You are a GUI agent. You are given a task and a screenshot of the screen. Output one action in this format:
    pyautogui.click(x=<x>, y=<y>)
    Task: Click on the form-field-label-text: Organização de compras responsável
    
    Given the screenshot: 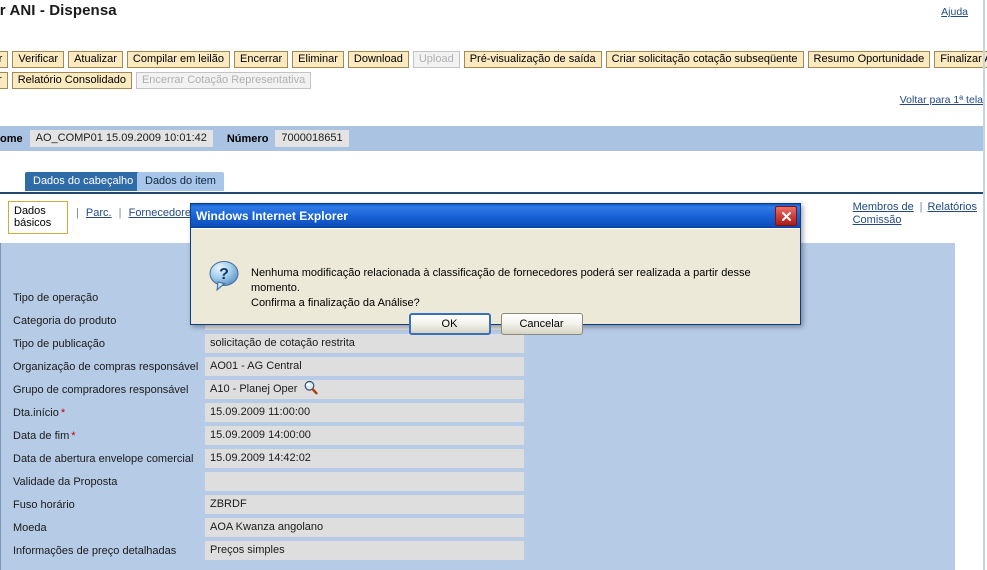 What is the action you would take?
    pyautogui.click(x=106, y=366)
    